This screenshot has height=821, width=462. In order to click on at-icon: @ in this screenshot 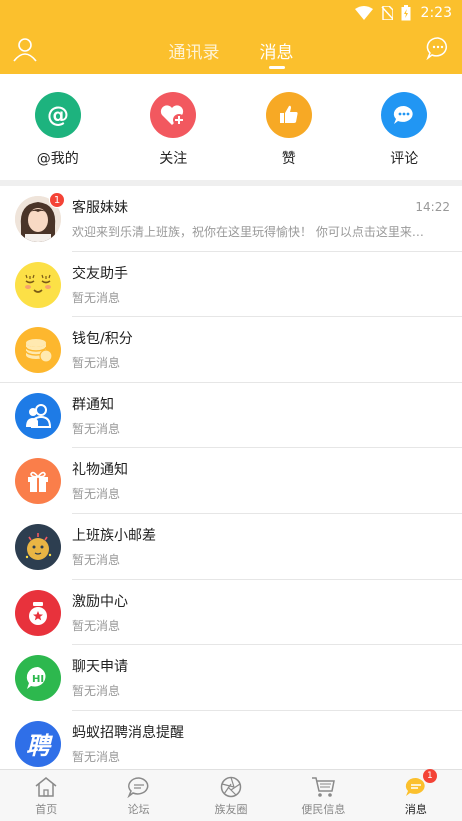, I will do `click(57, 115)`.